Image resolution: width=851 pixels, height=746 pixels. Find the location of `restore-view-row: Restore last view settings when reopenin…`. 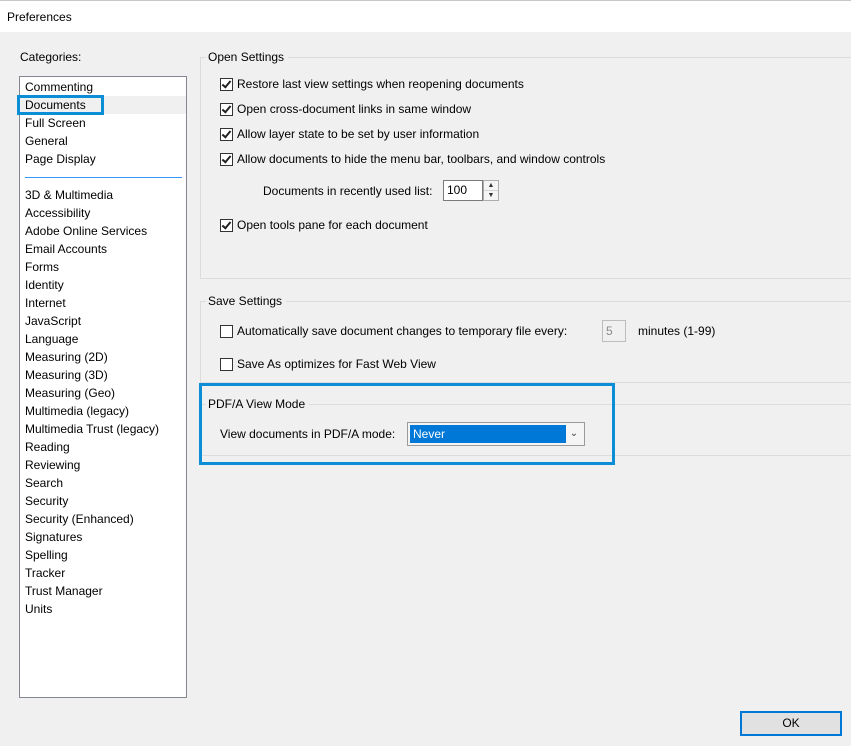

restore-view-row: Restore last view settings when reopenin… is located at coordinates (372, 84).